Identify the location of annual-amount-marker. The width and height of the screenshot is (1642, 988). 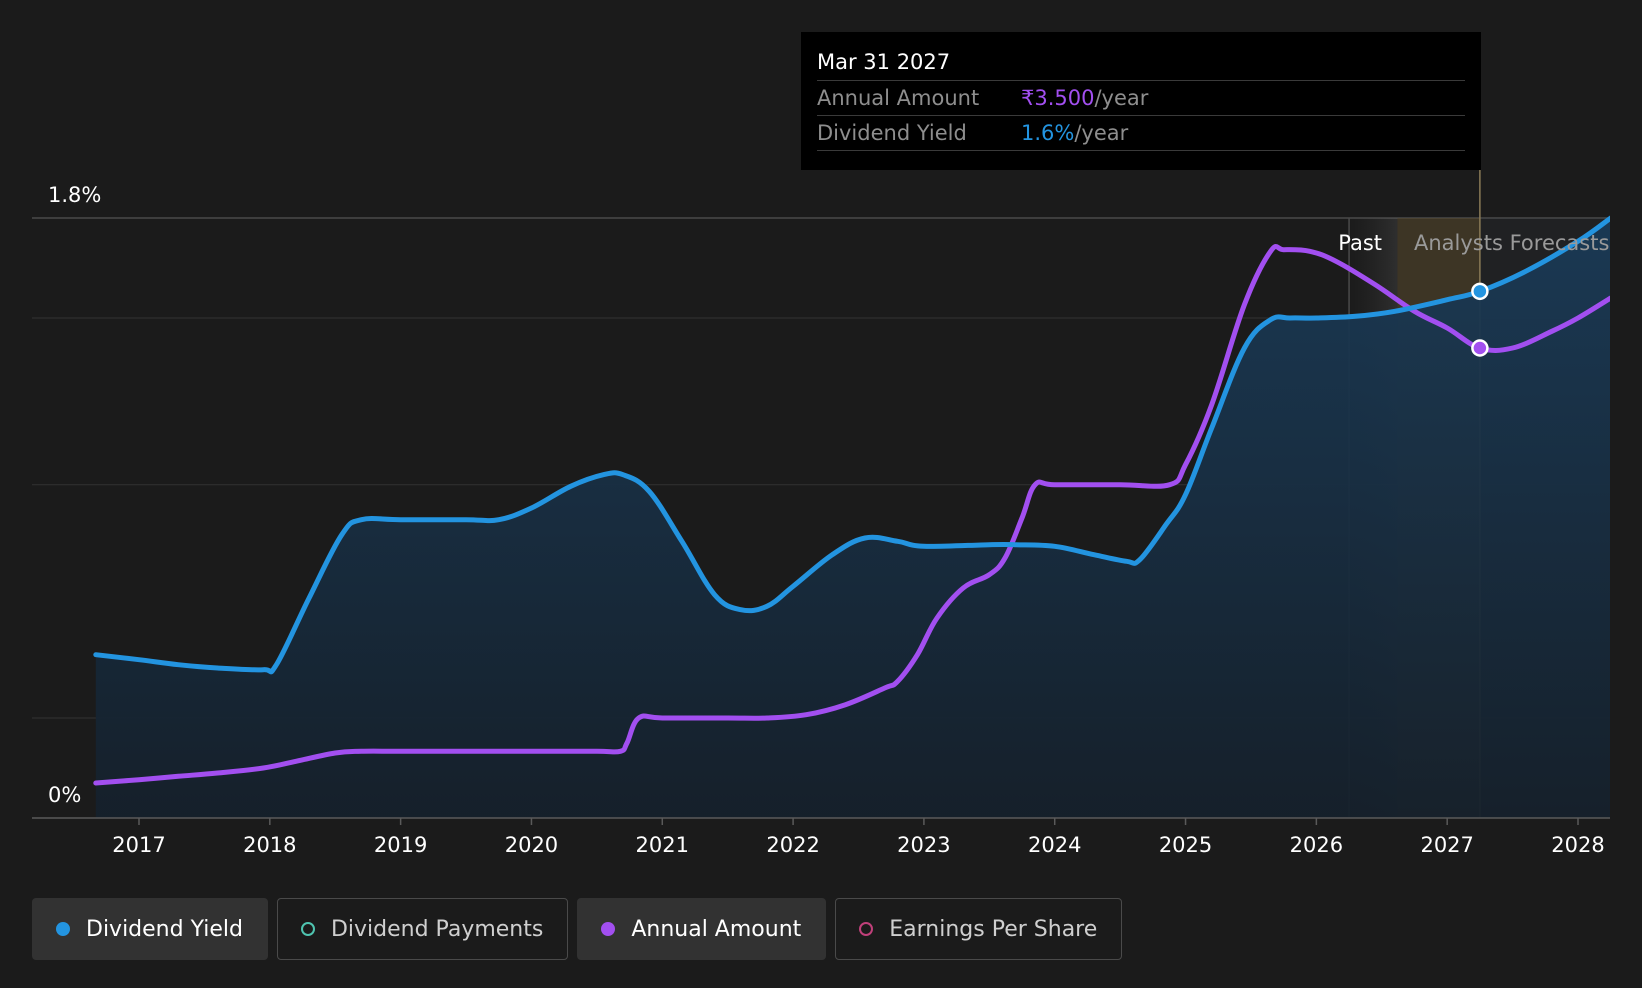
(1480, 348).